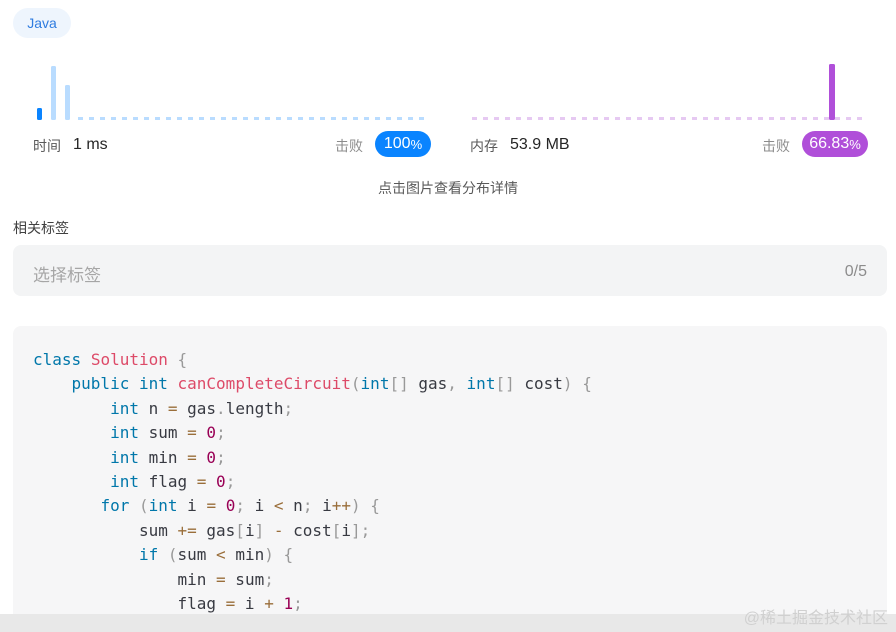 This screenshot has width=896, height=632. I want to click on runtime-beat-label: 击败, so click(349, 146).